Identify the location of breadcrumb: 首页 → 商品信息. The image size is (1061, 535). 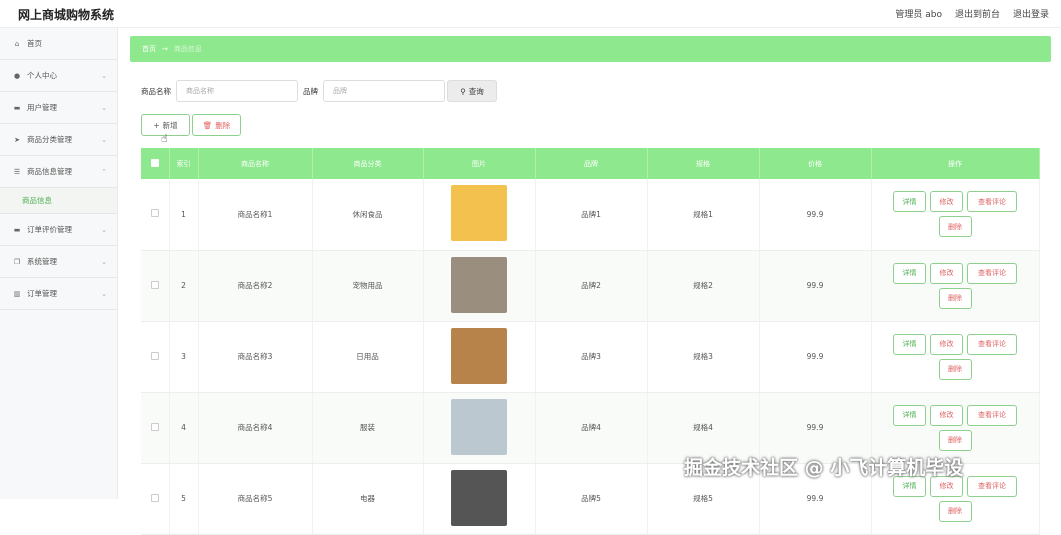
(590, 49).